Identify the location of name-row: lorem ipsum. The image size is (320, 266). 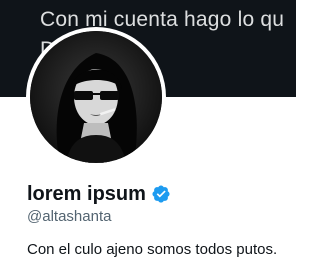
(99, 194).